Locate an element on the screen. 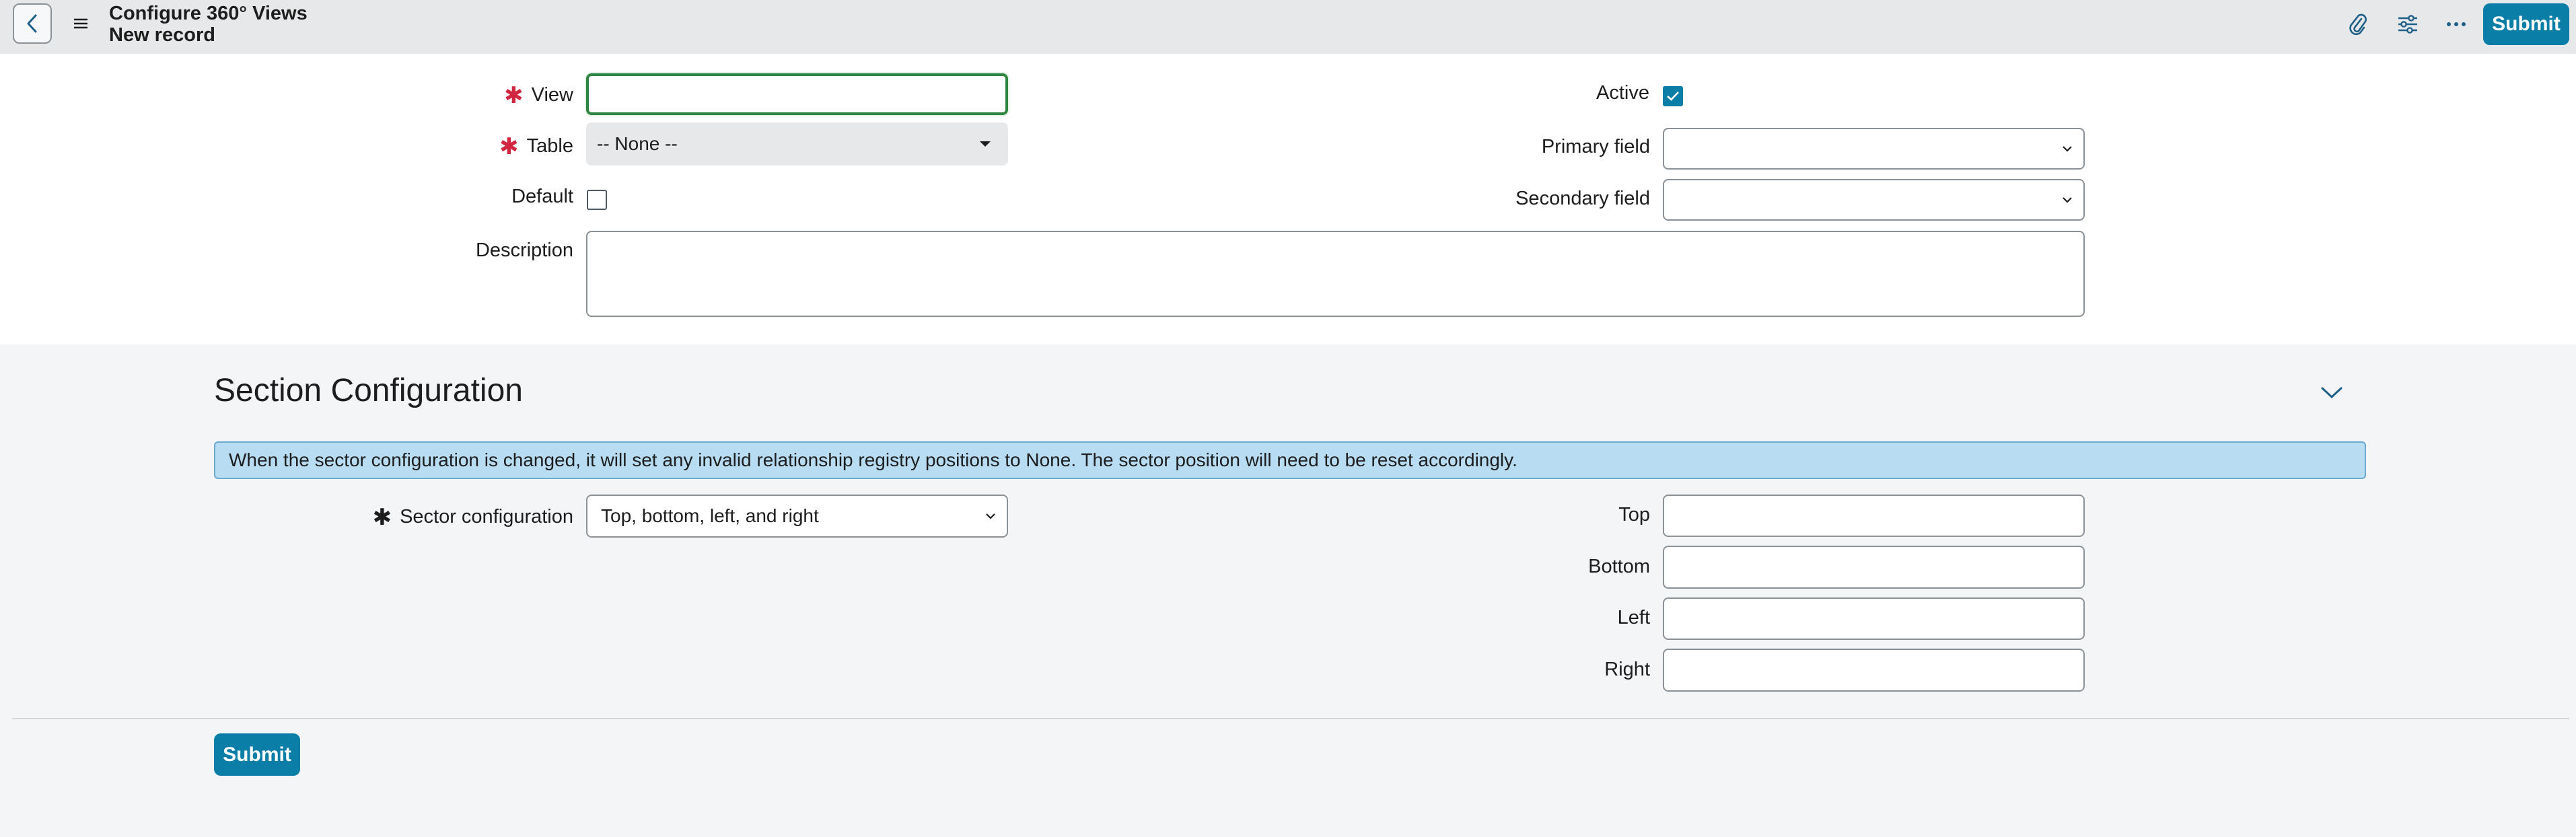 The image size is (2576, 837). page-title-block: Configure 360° Views New record is located at coordinates (209, 24).